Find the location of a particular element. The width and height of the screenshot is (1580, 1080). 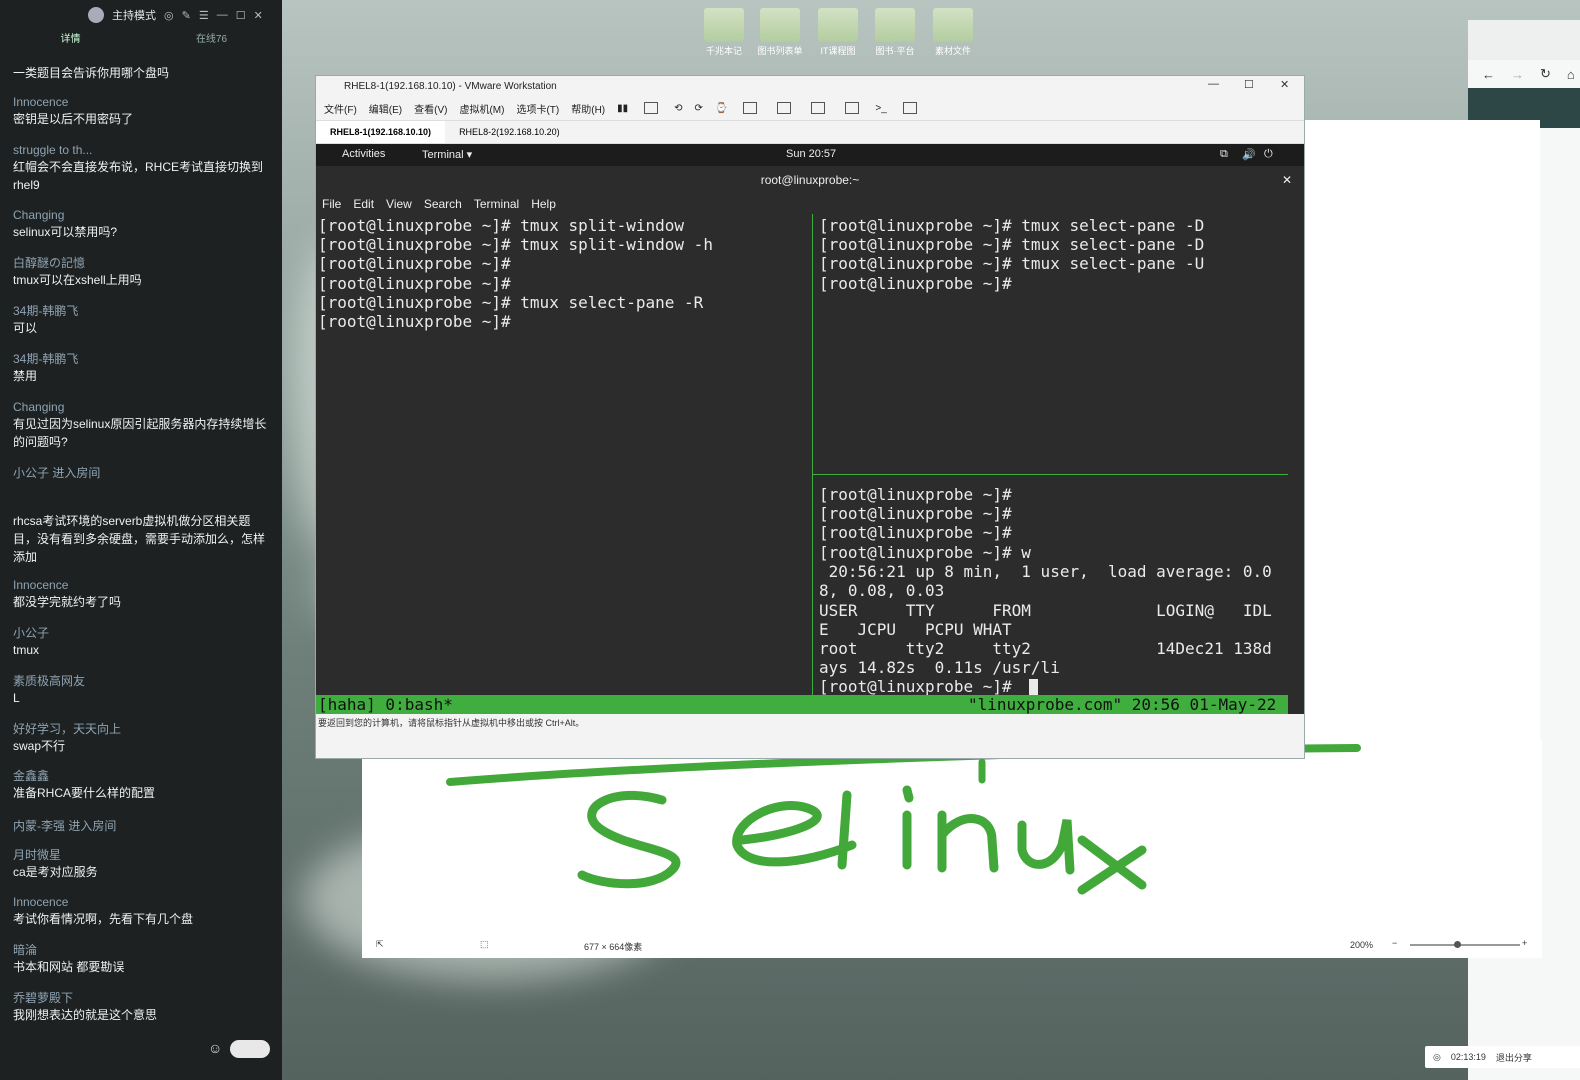

desktop-icon: 素材文件 is located at coordinates (953, 32).